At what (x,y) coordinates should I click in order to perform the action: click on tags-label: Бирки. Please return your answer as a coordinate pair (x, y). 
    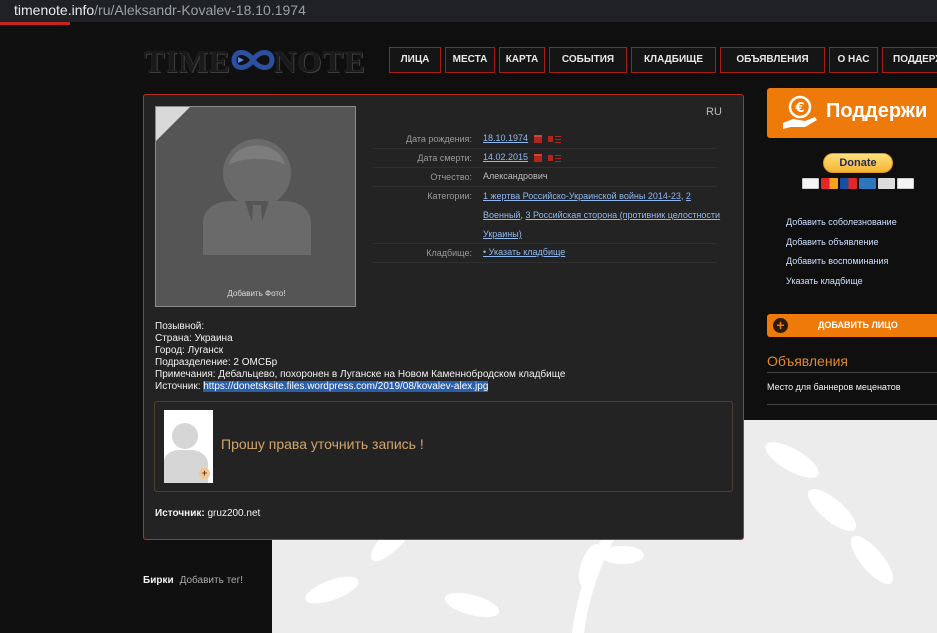
    Looking at the image, I should click on (158, 580).